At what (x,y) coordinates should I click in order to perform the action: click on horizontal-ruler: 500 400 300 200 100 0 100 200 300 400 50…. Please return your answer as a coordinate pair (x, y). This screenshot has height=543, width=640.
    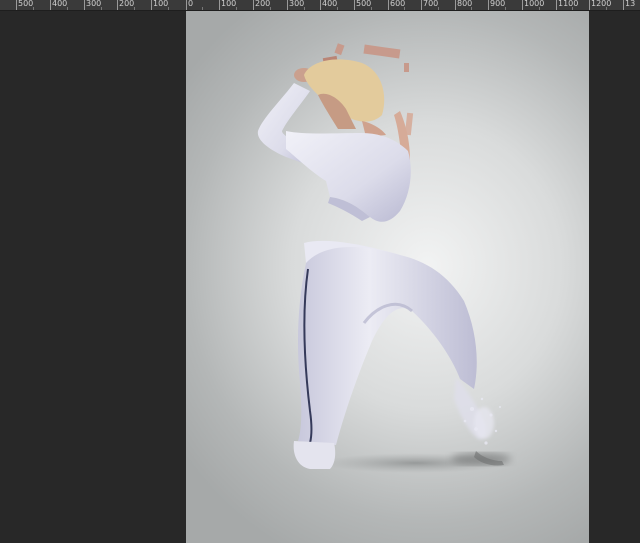
    Looking at the image, I should click on (320, 5).